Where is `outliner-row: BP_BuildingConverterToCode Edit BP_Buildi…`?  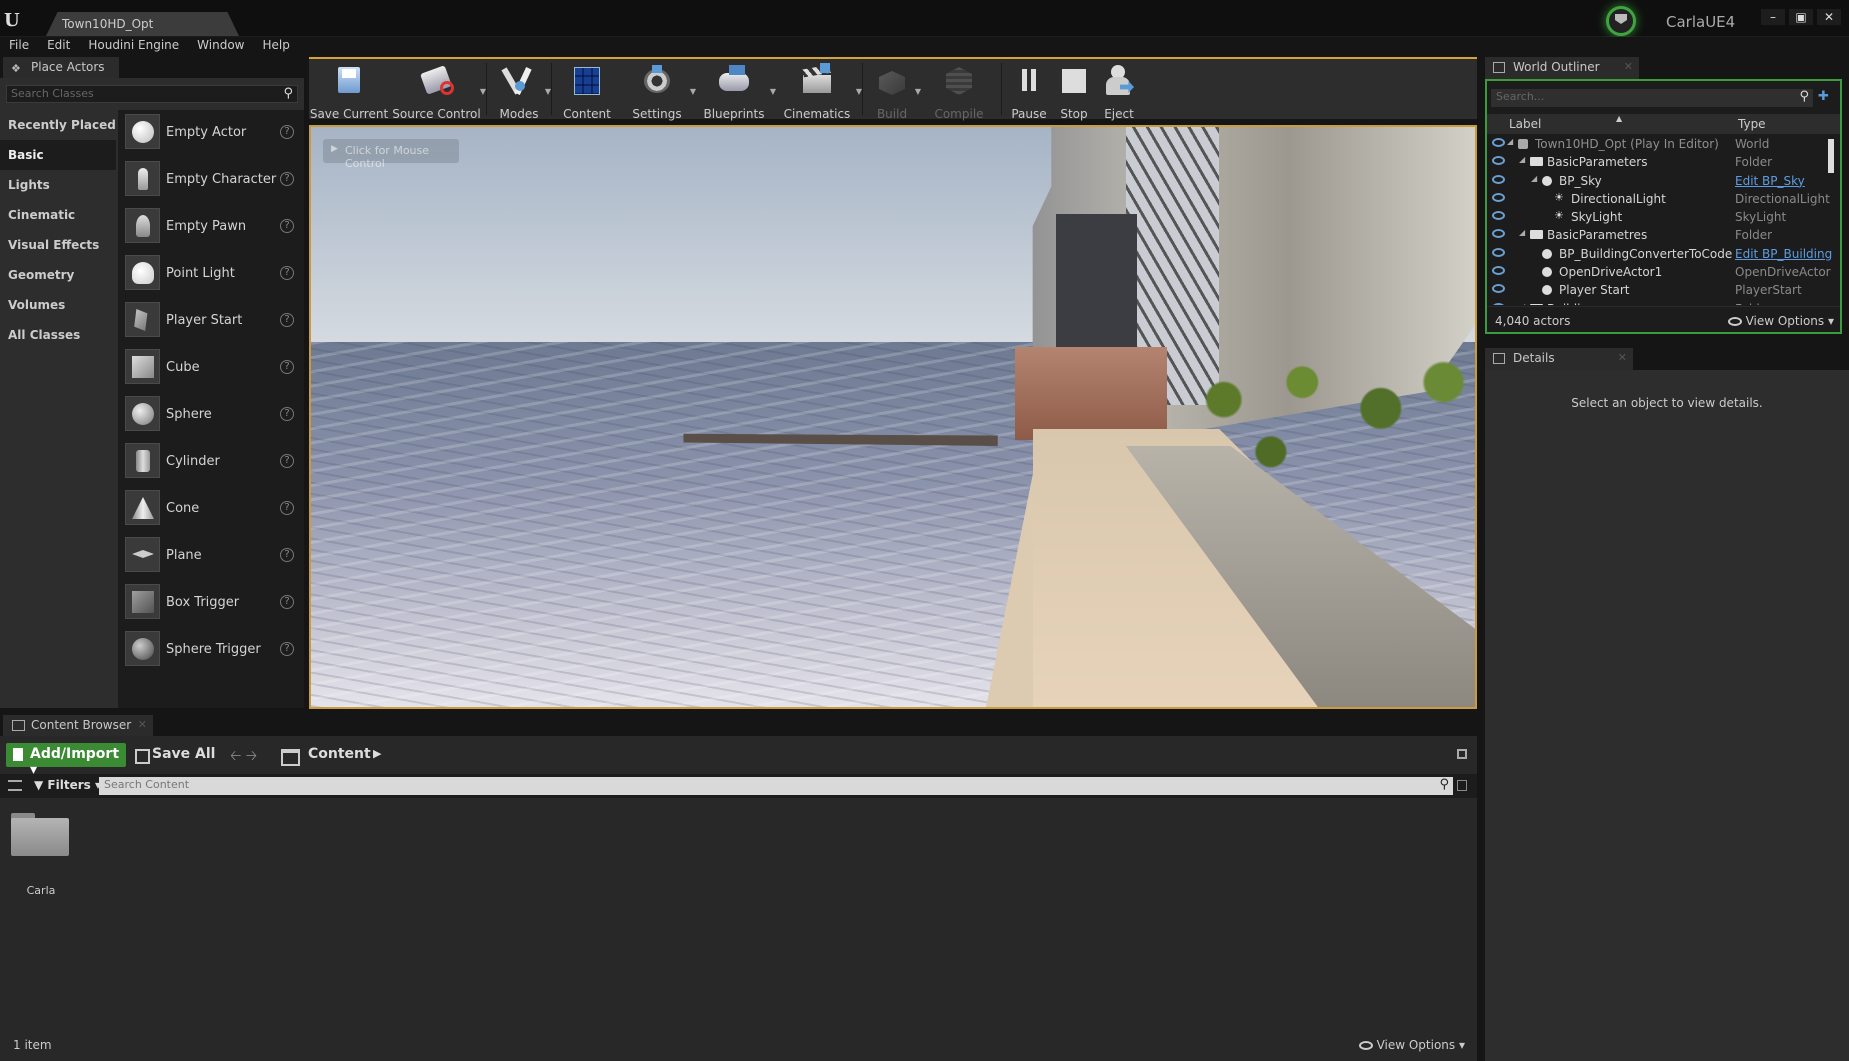 outliner-row: BP_BuildingConverterToCode Edit BP_Buildi… is located at coordinates (1659, 254).